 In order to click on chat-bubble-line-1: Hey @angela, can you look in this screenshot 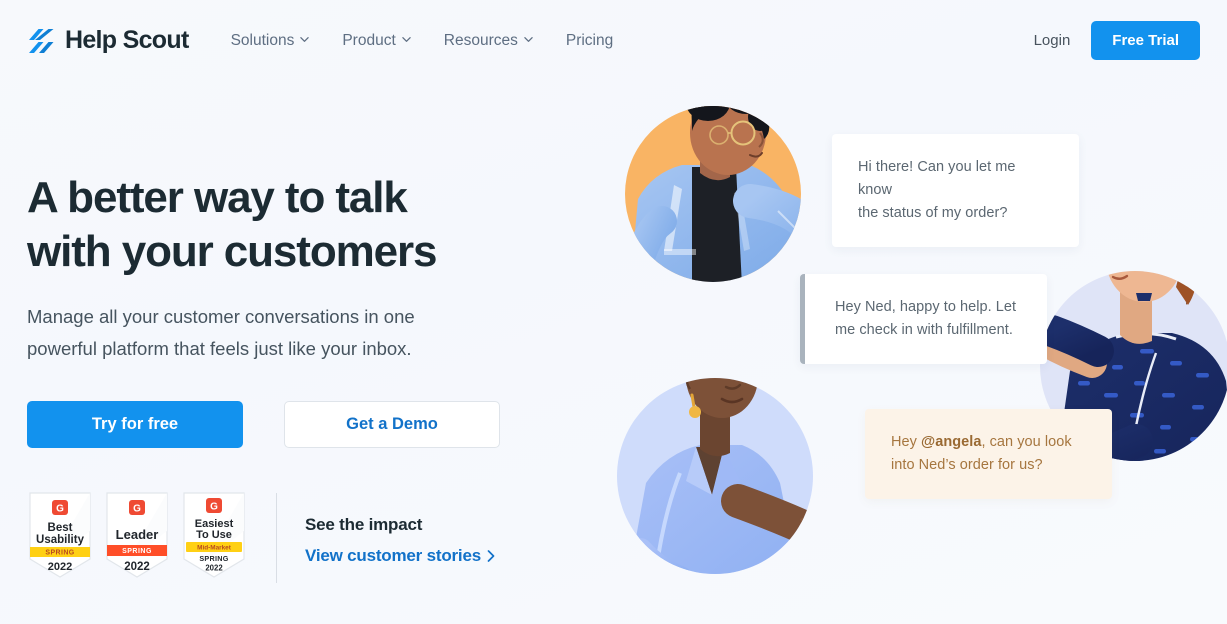, I will do `click(988, 442)`.